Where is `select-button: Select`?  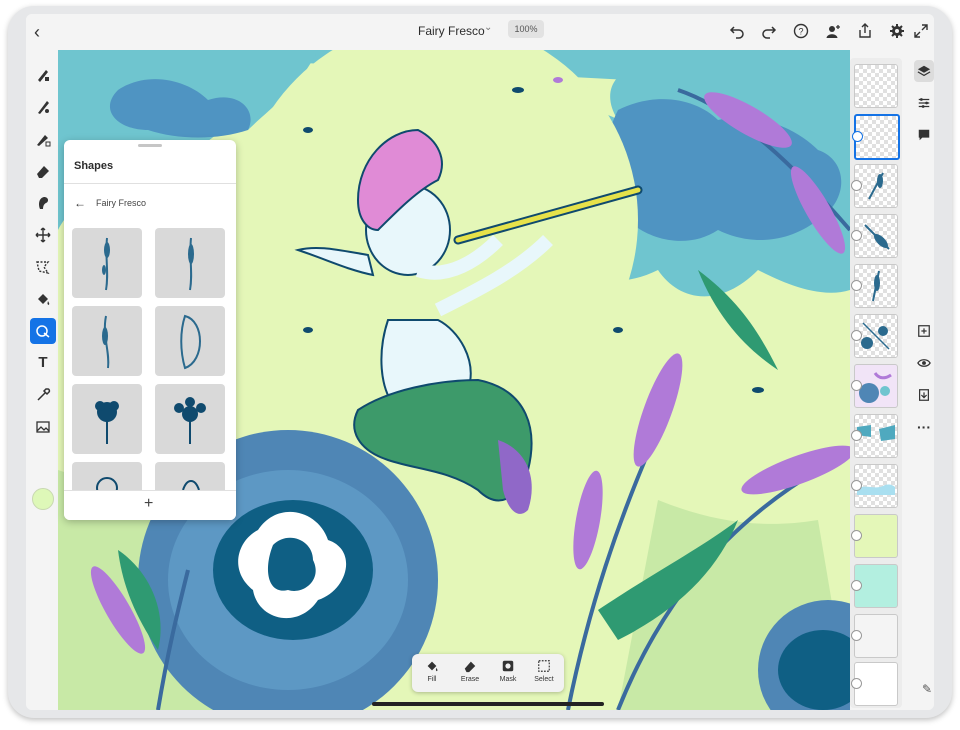 select-button: Select is located at coordinates (544, 674).